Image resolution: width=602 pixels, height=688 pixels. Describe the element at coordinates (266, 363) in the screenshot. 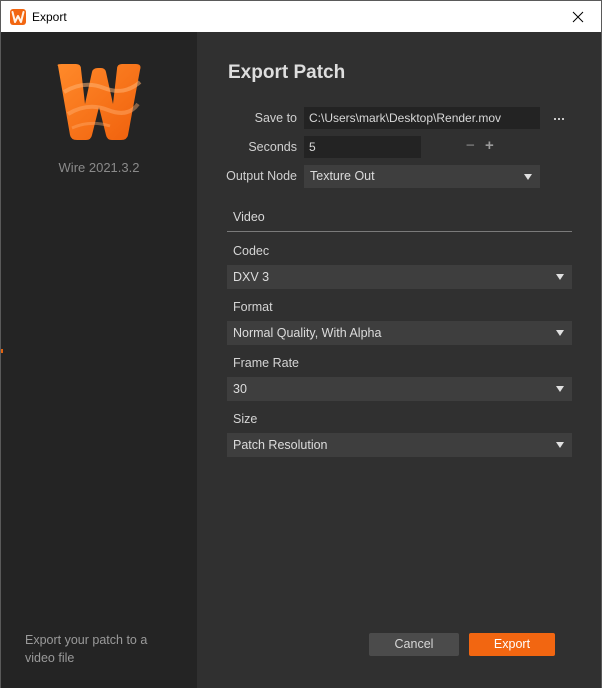

I see `frame-rate-label: Frame Rate` at that location.